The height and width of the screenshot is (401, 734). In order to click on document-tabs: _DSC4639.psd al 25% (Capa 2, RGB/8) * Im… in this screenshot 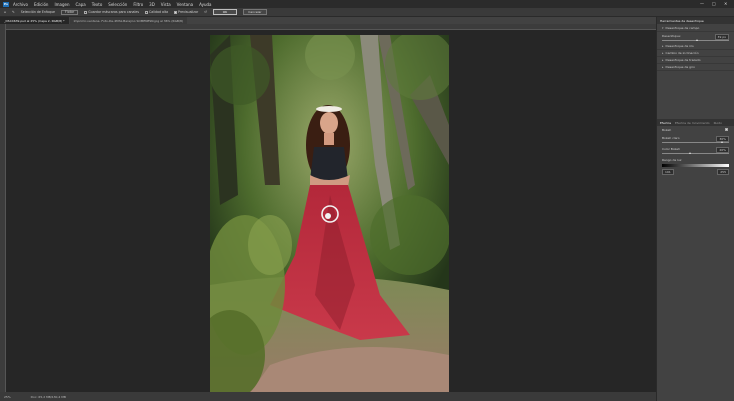, I will do `click(328, 20)`.